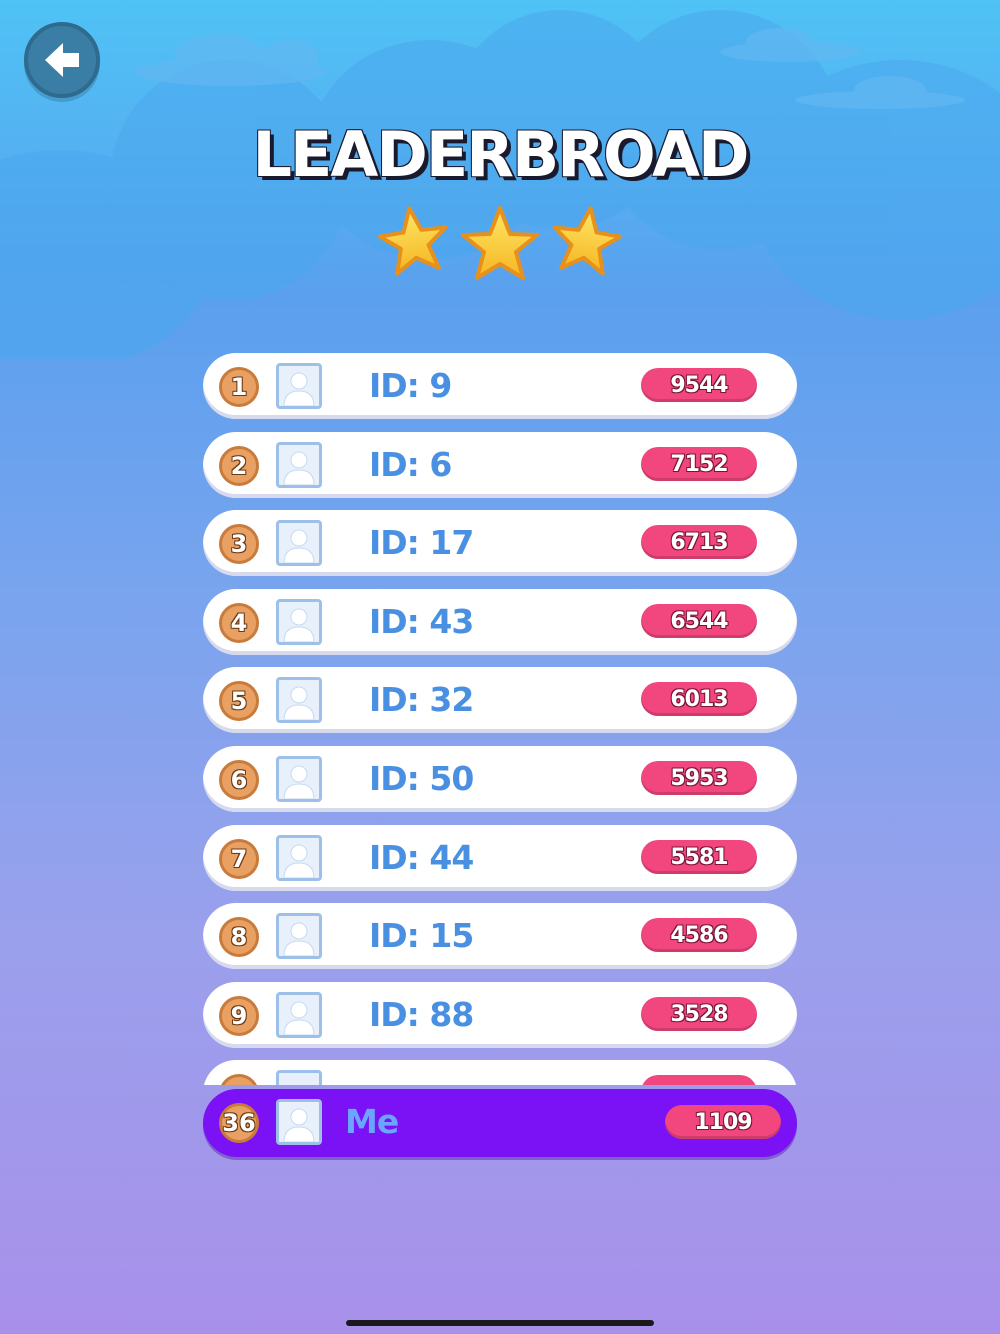 Image resolution: width=1000 pixels, height=1334 pixels. Describe the element at coordinates (699, 778) in the screenshot. I see `score-badge: 5953` at that location.